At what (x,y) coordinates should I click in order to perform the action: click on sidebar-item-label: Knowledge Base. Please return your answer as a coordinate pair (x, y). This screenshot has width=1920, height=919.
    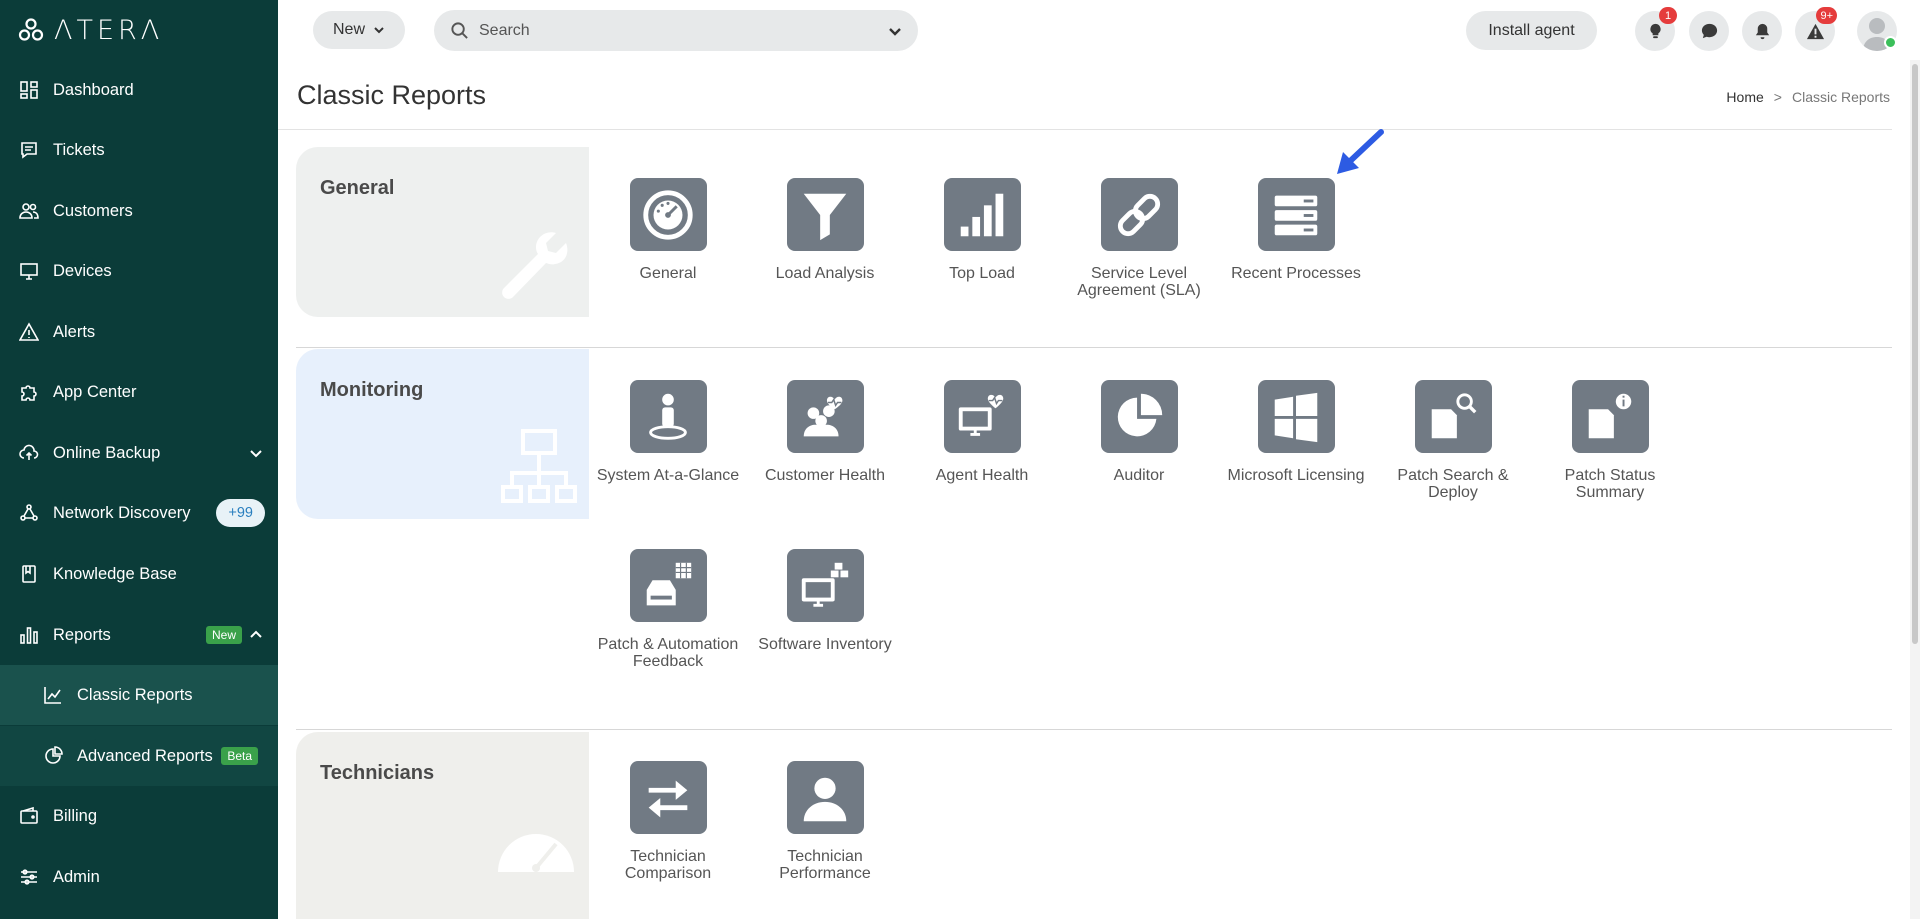
    Looking at the image, I should click on (115, 573).